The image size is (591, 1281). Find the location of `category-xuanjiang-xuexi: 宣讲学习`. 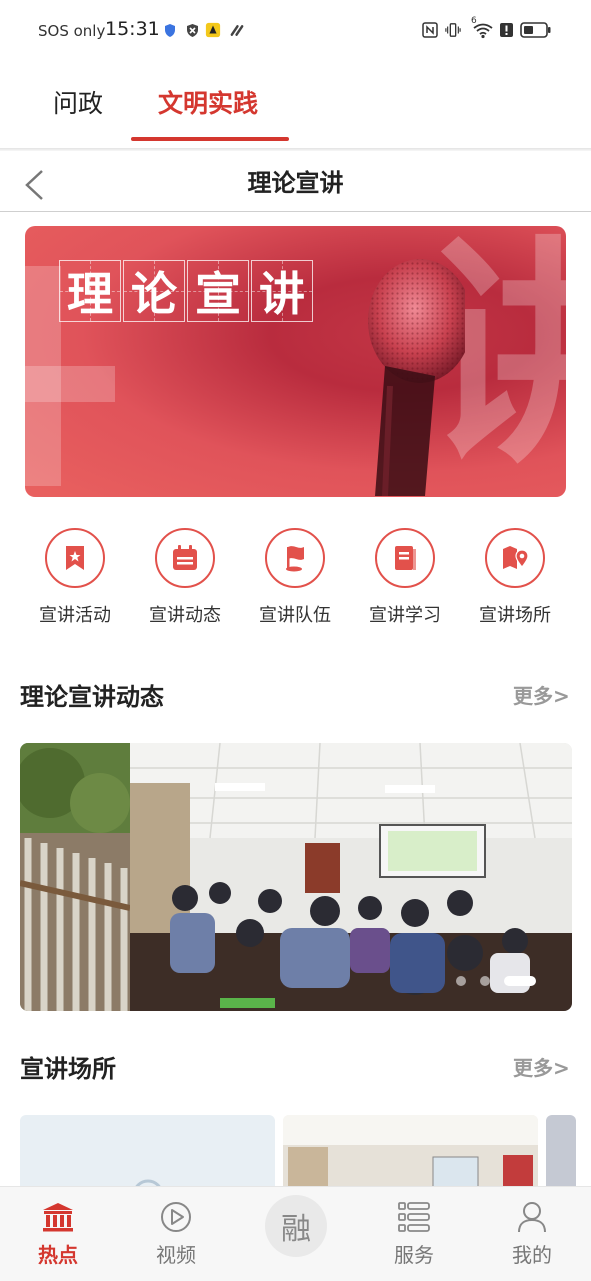

category-xuanjiang-xuexi: 宣讲学习 is located at coordinates (405, 577).